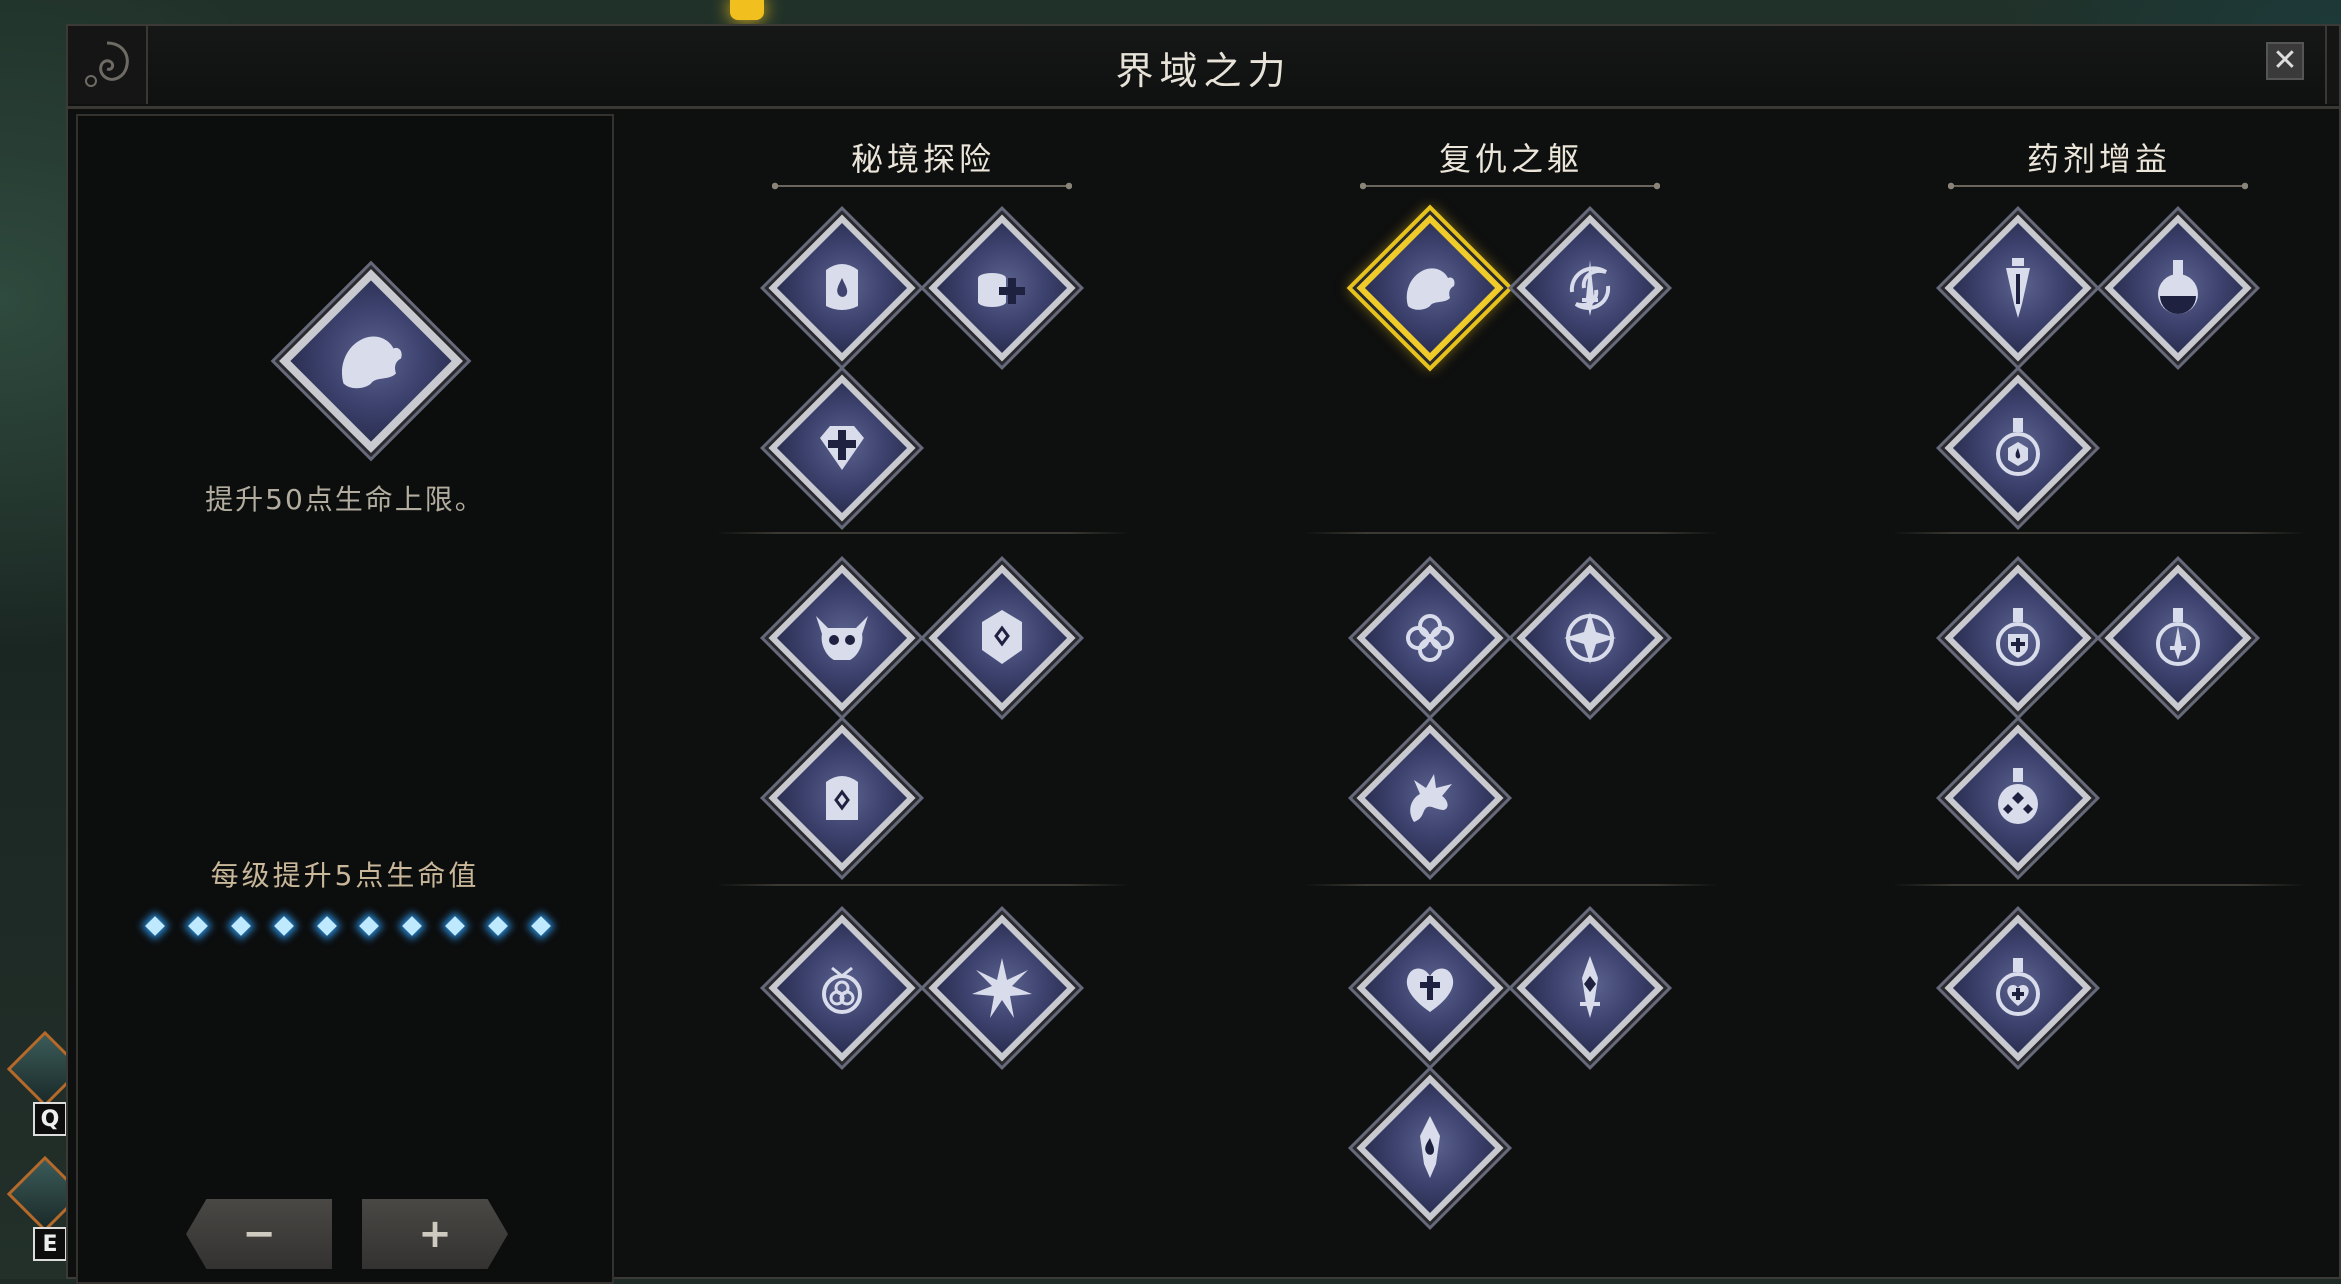  What do you see at coordinates (42, 1208) in the screenshot?
I see `ability-slot-e: E` at bounding box center [42, 1208].